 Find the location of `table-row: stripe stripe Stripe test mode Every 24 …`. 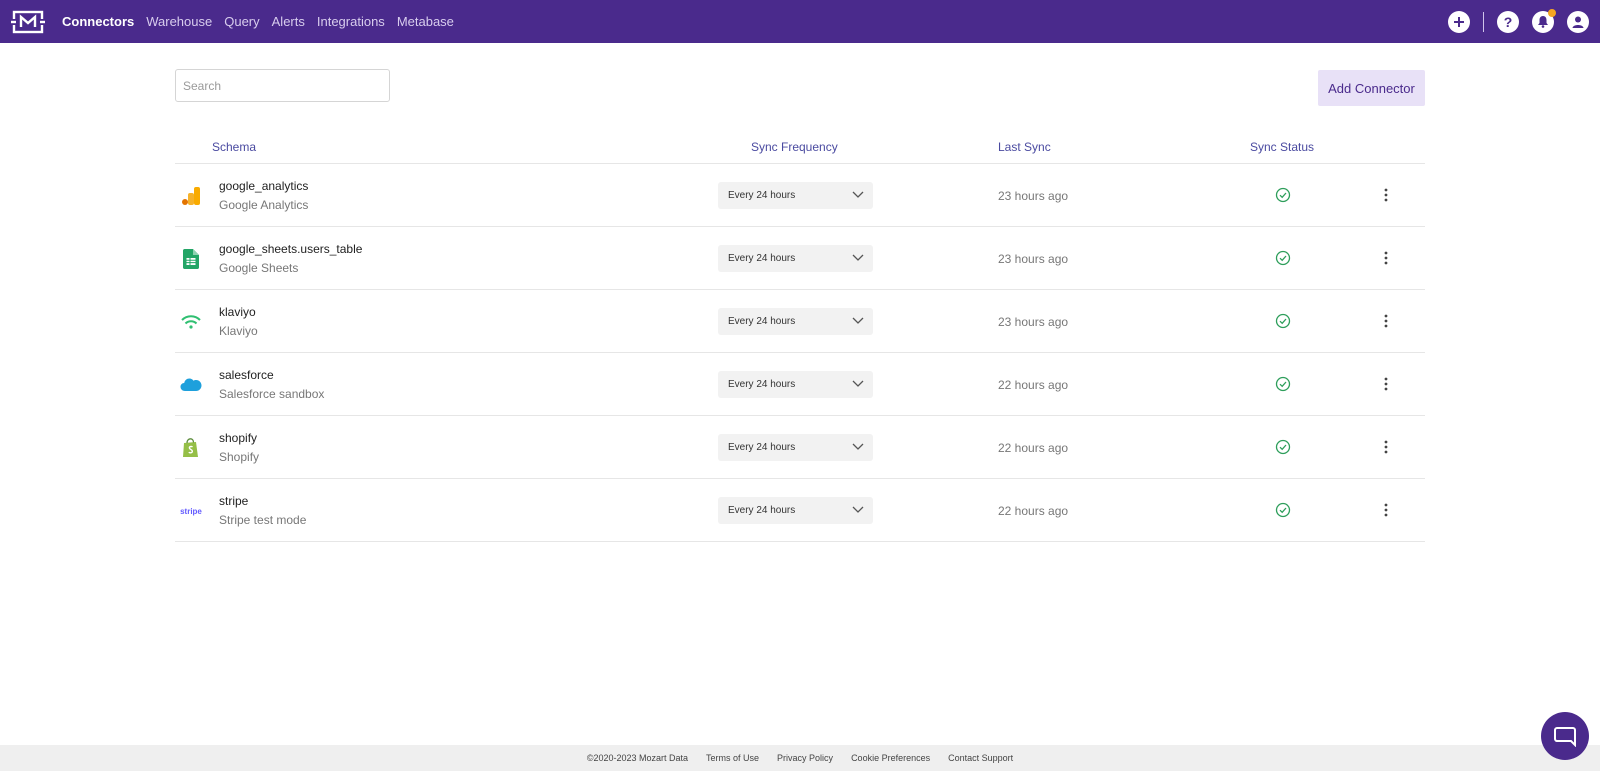

table-row: stripe stripe Stripe test mode Every 24 … is located at coordinates (800, 510).